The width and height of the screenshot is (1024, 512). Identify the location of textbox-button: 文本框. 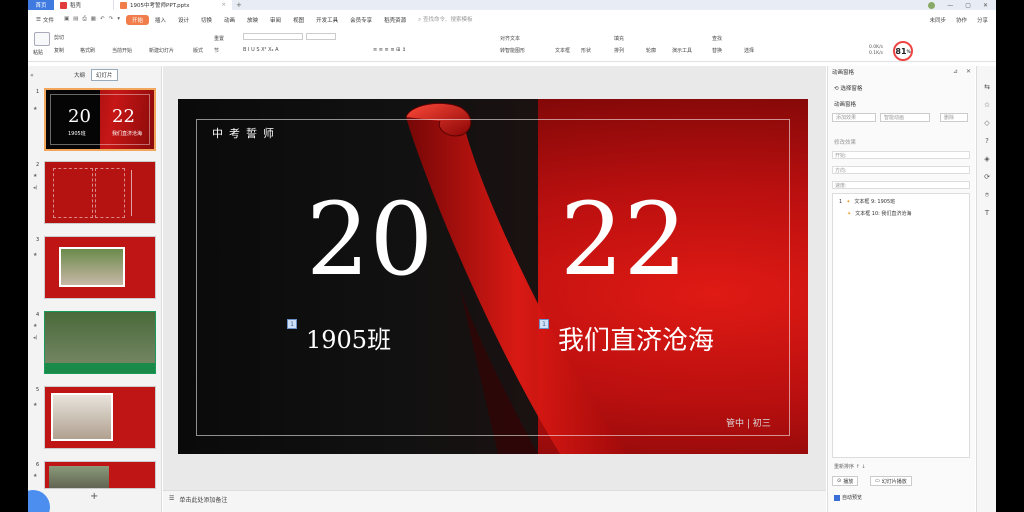
(562, 50).